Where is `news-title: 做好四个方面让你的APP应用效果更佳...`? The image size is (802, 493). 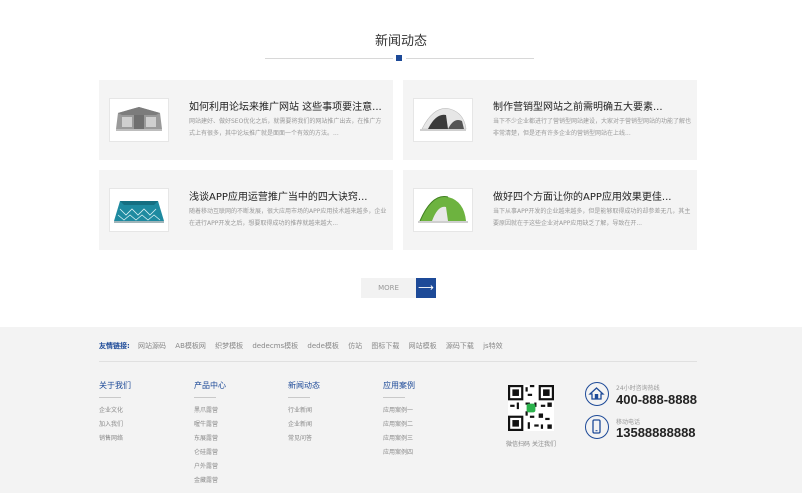
news-title: 做好四个方面让你的APP应用效果更佳... is located at coordinates (582, 195).